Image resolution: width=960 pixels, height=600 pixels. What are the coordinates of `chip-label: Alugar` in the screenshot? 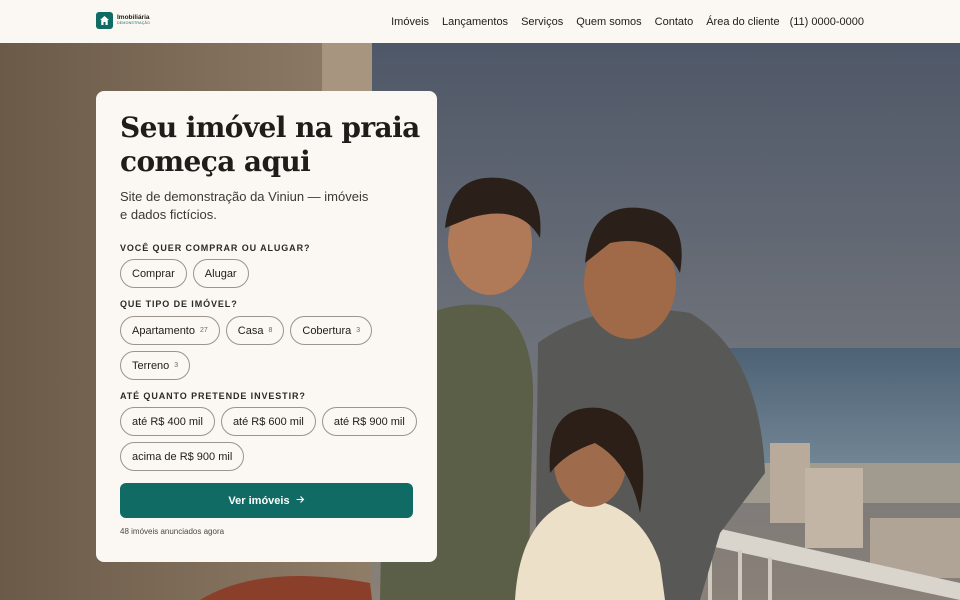 It's located at (220, 273).